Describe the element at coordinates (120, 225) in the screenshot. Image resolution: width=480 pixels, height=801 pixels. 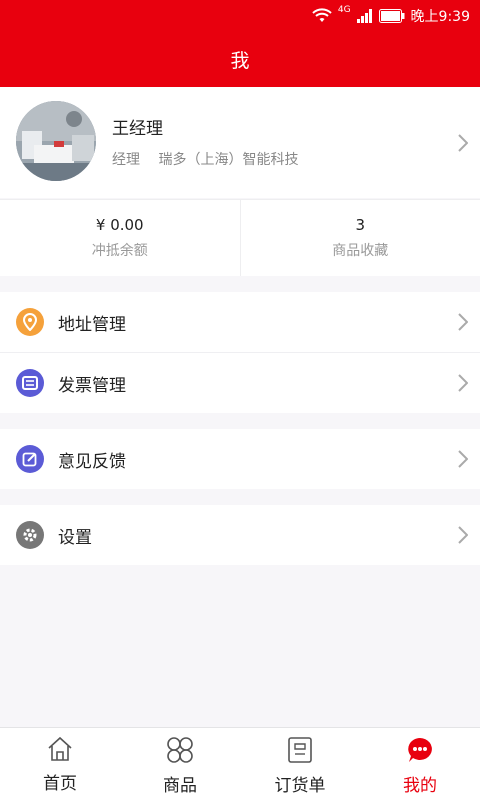
I see `stat-balance-value: ¥ 0.00` at that location.